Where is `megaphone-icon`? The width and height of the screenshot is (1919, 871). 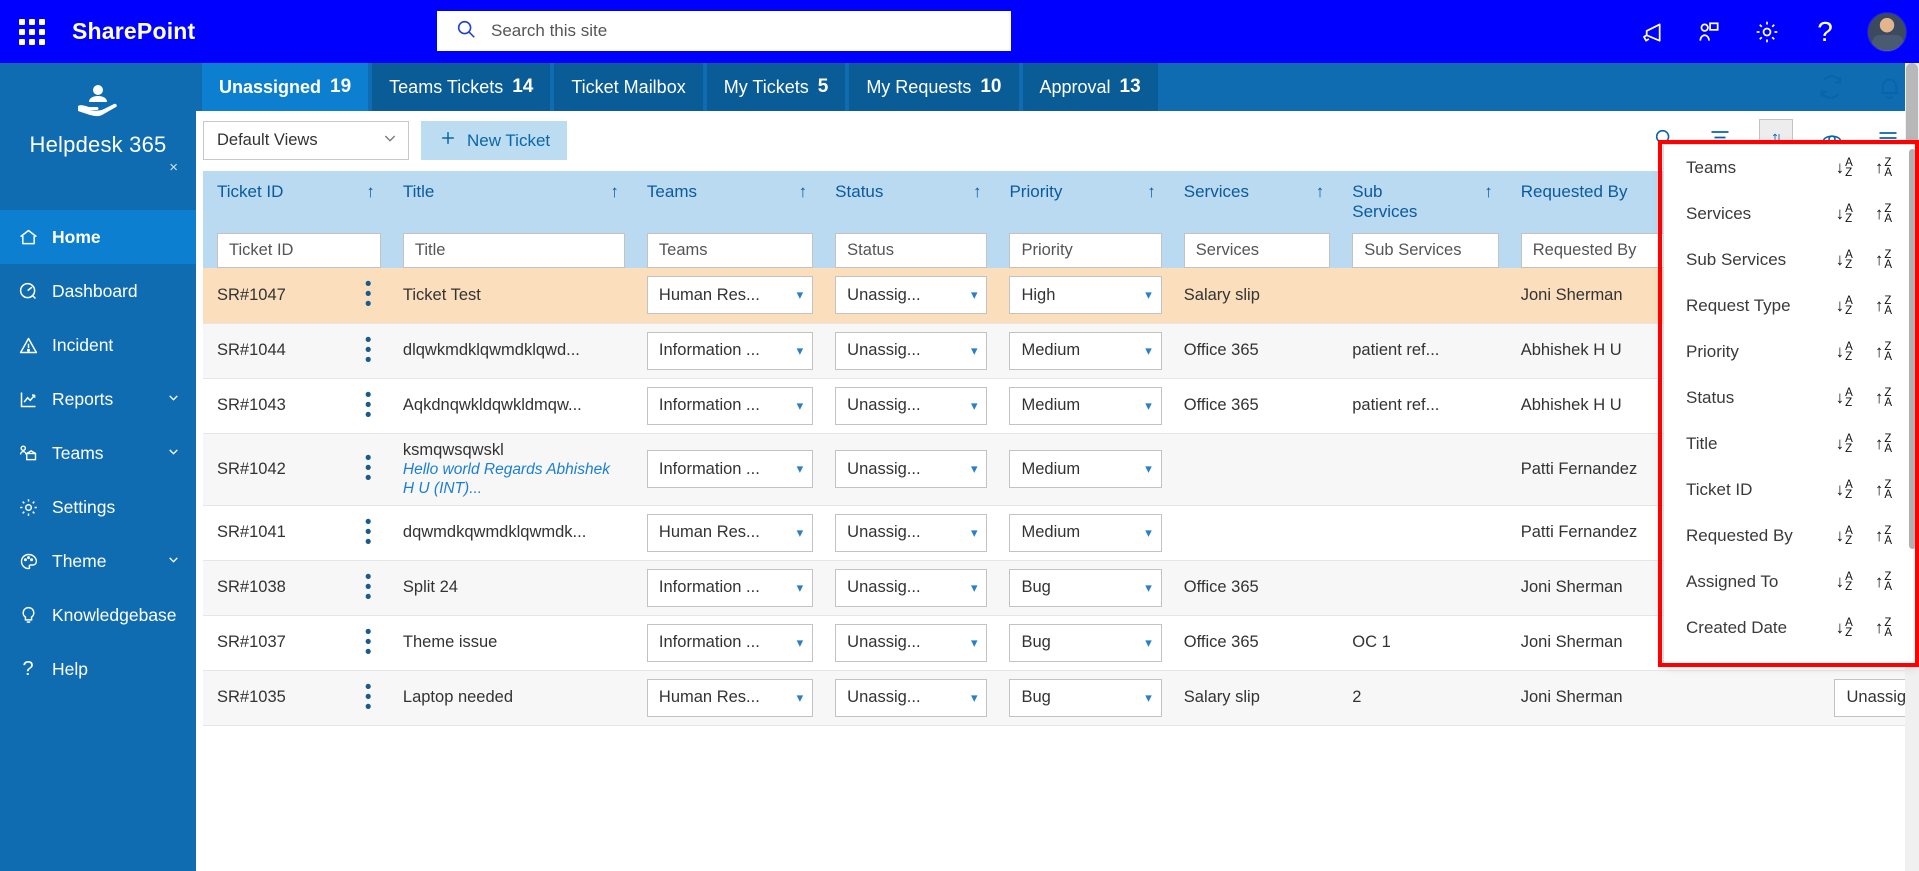 megaphone-icon is located at coordinates (1651, 32).